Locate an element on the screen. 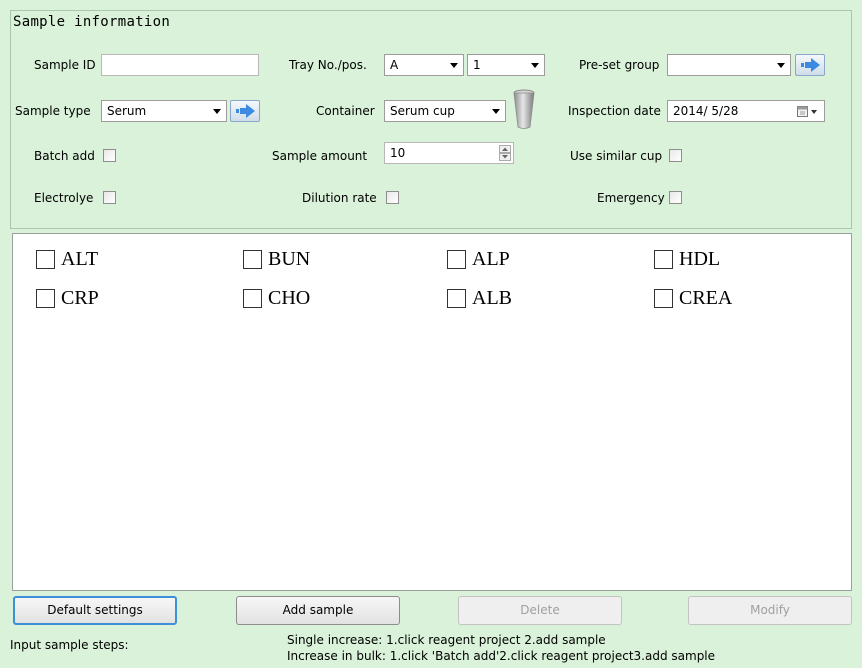 Image resolution: width=862 pixels, height=668 pixels. test-item-crp: CRP is located at coordinates (67, 298).